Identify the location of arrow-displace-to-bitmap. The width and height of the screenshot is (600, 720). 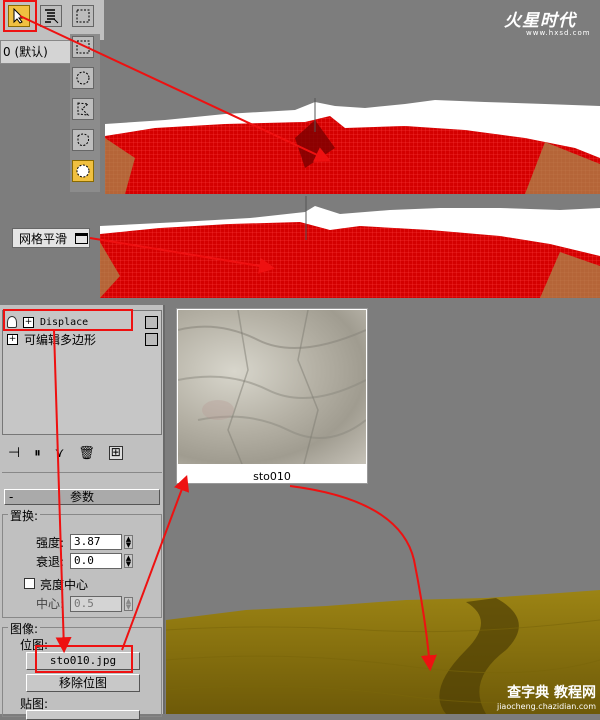
(62, 491).